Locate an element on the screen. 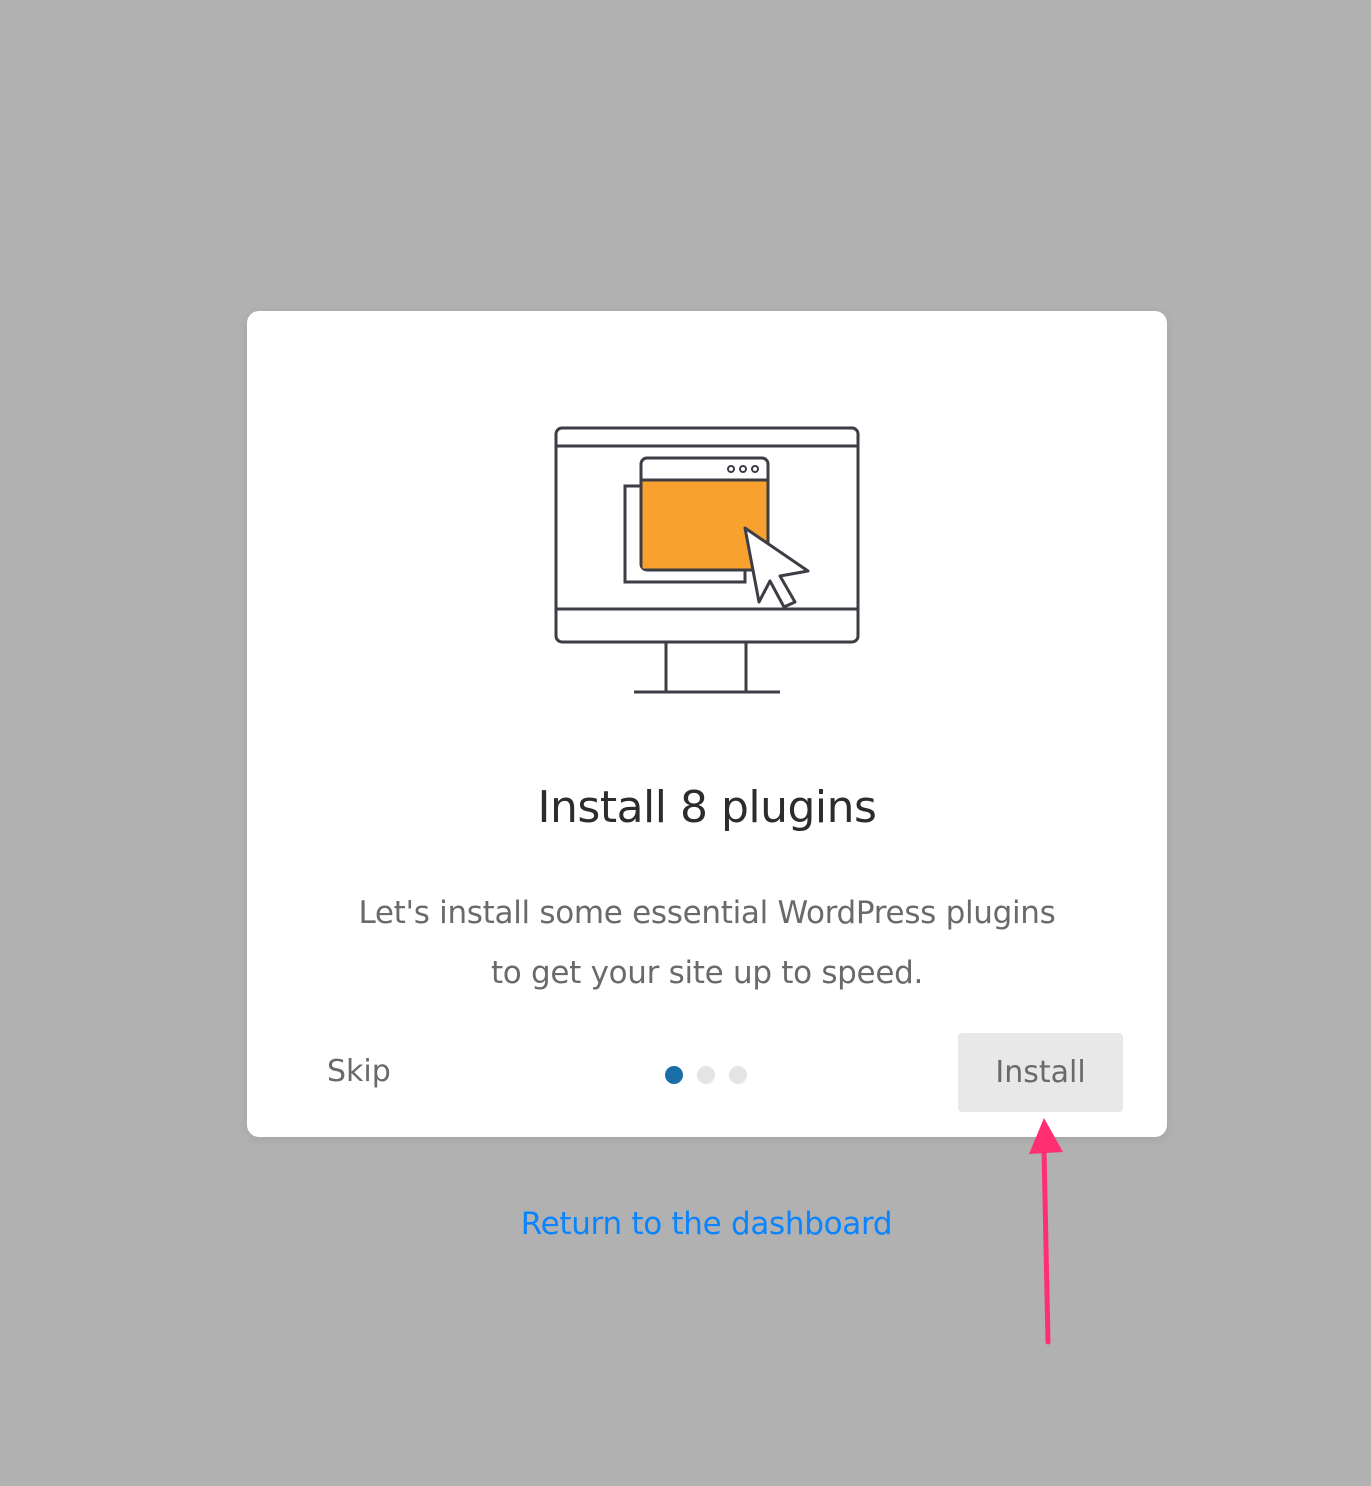 The height and width of the screenshot is (1486, 1371). step-indicator is located at coordinates (706, 1075).